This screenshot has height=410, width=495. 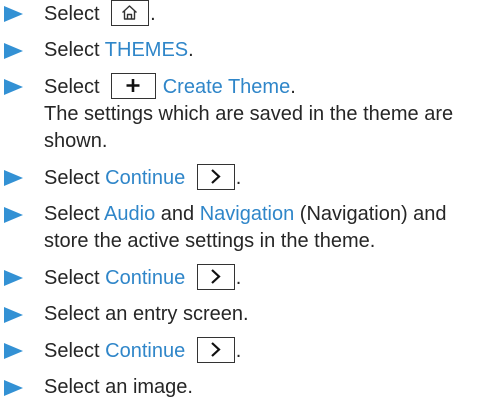 I want to click on create-theme-button, so click(x=134, y=86).